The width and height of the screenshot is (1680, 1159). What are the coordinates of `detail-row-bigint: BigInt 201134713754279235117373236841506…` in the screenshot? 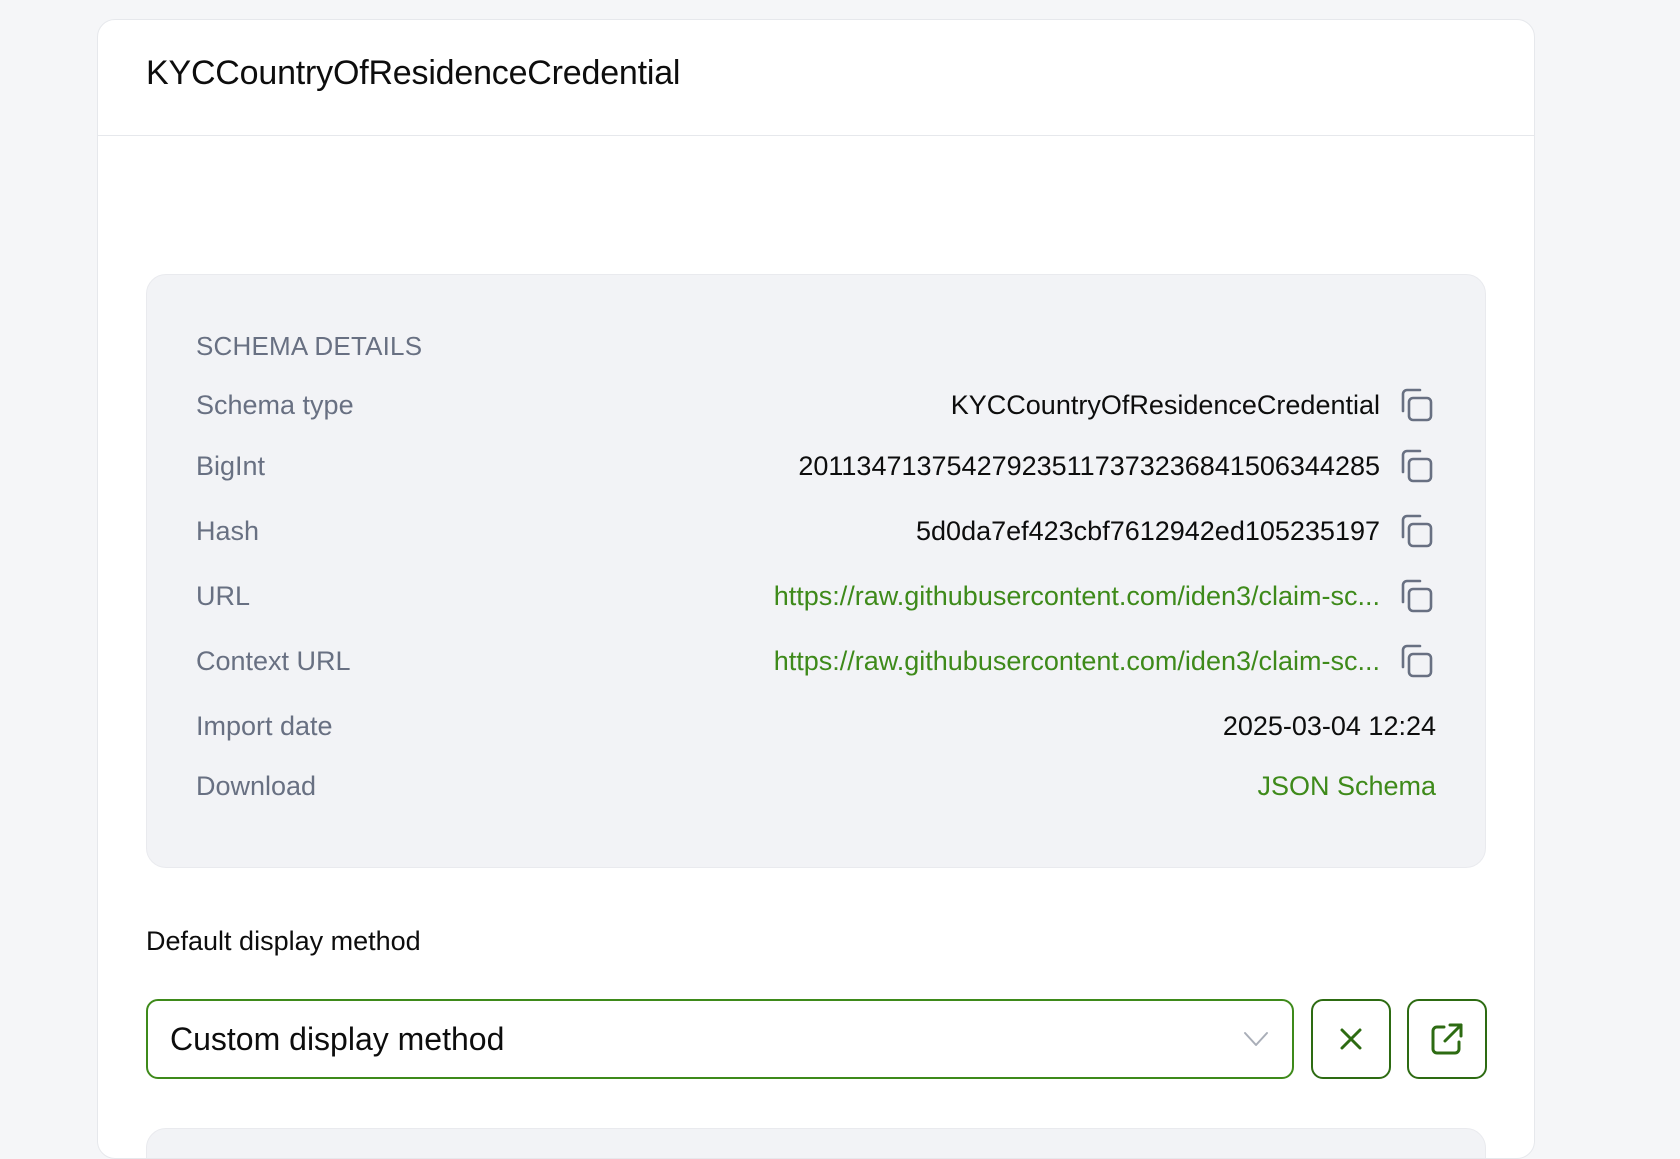 It's located at (816, 466).